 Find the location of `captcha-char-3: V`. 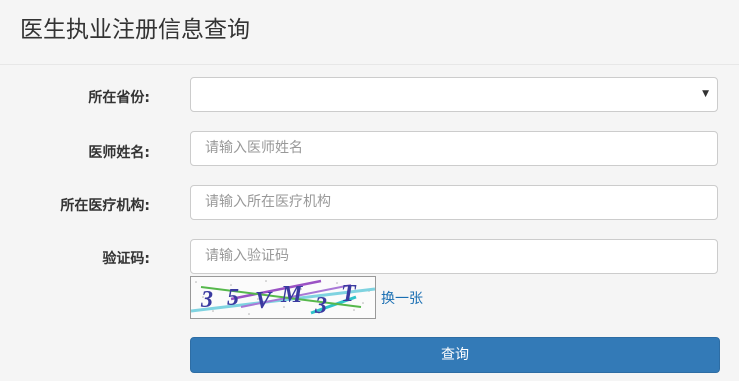

captcha-char-3: V is located at coordinates (264, 301).